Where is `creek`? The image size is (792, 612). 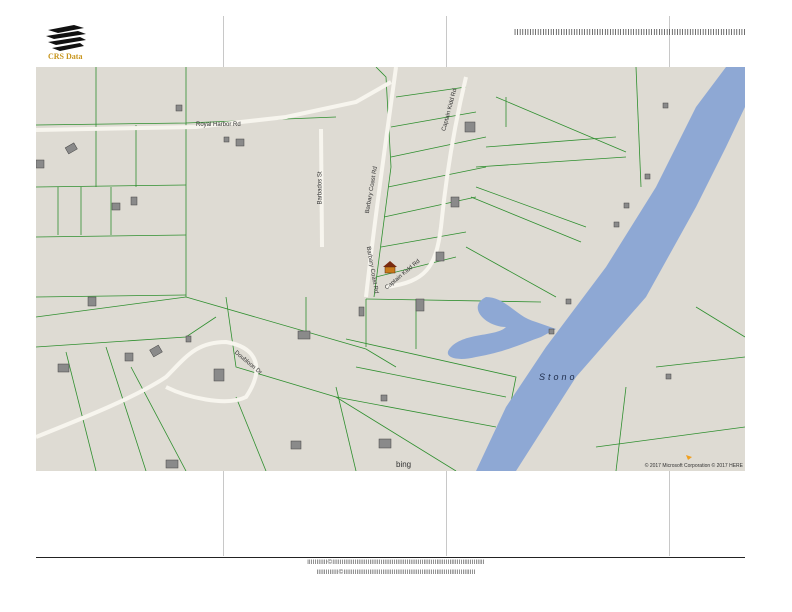 creek is located at coordinates (501, 328).